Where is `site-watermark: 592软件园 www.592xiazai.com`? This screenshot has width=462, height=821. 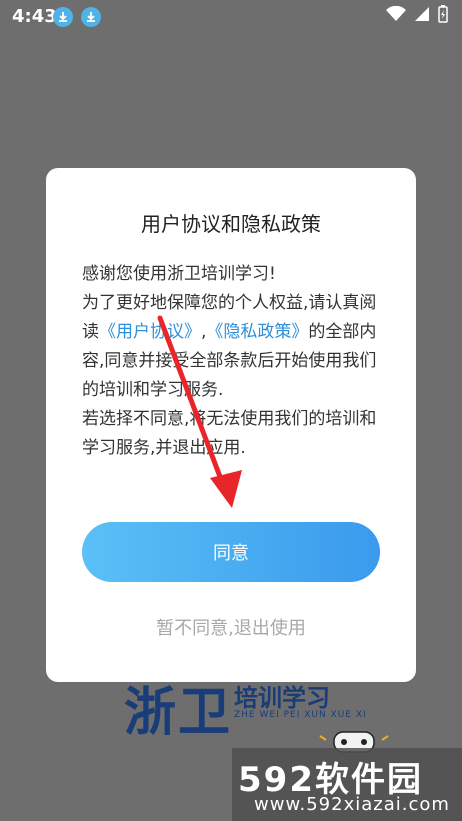 site-watermark: 592软件园 www.592xiazai.com is located at coordinates (347, 784).